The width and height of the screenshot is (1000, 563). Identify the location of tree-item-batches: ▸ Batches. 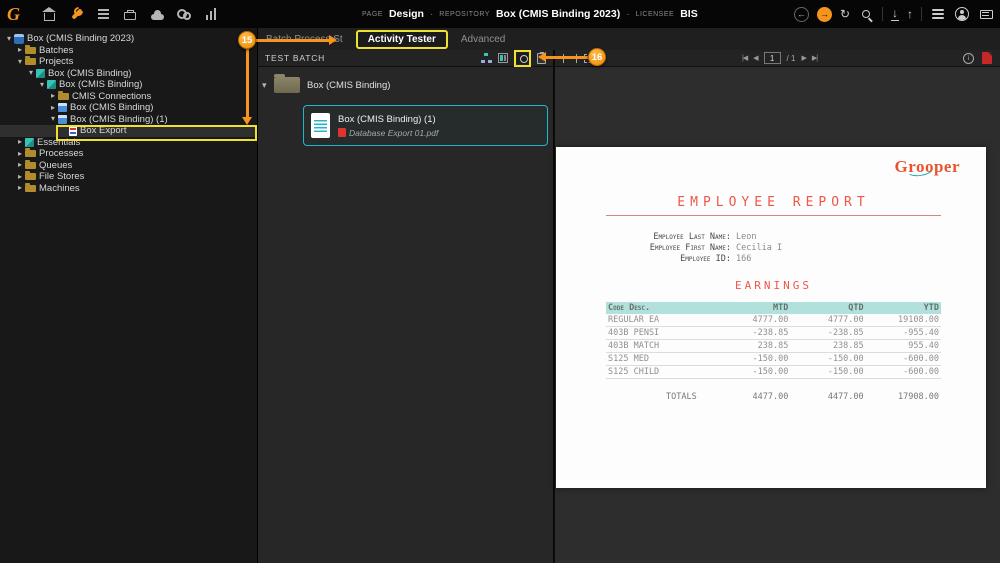
(128, 50).